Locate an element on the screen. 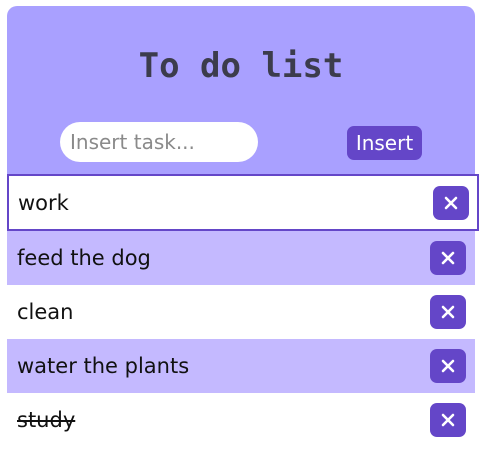  list-item: work is located at coordinates (243, 202).